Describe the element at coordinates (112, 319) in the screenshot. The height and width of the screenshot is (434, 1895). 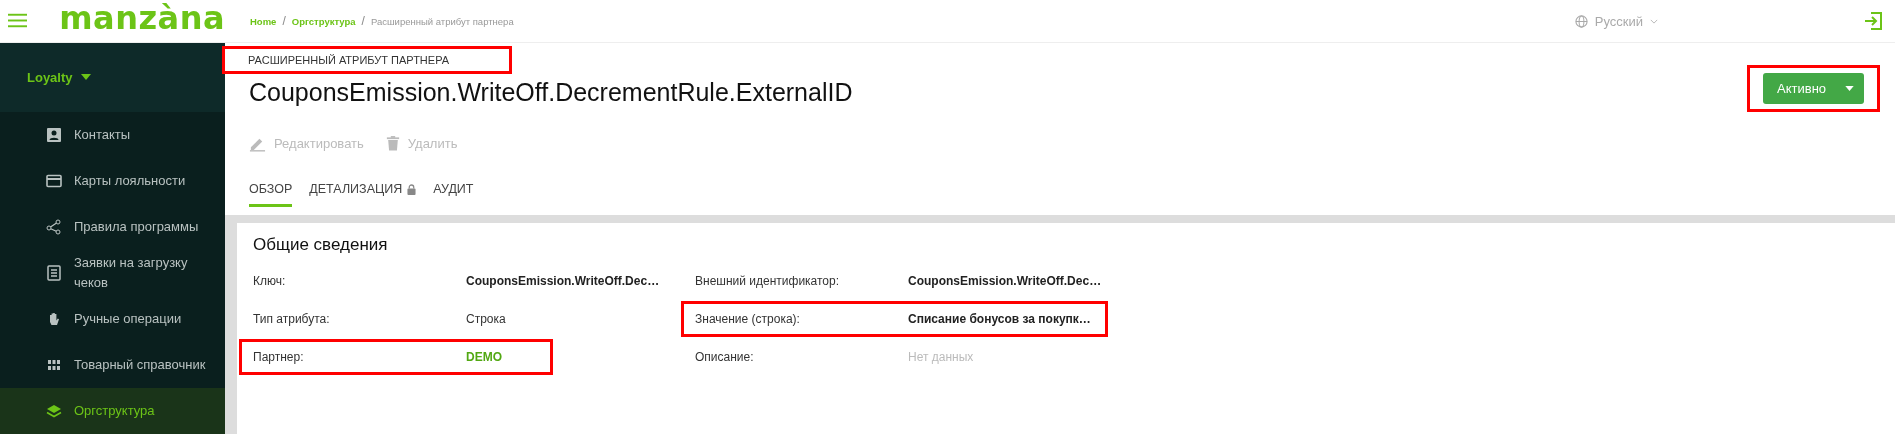
I see `sidebar-item: Ручные операции` at that location.